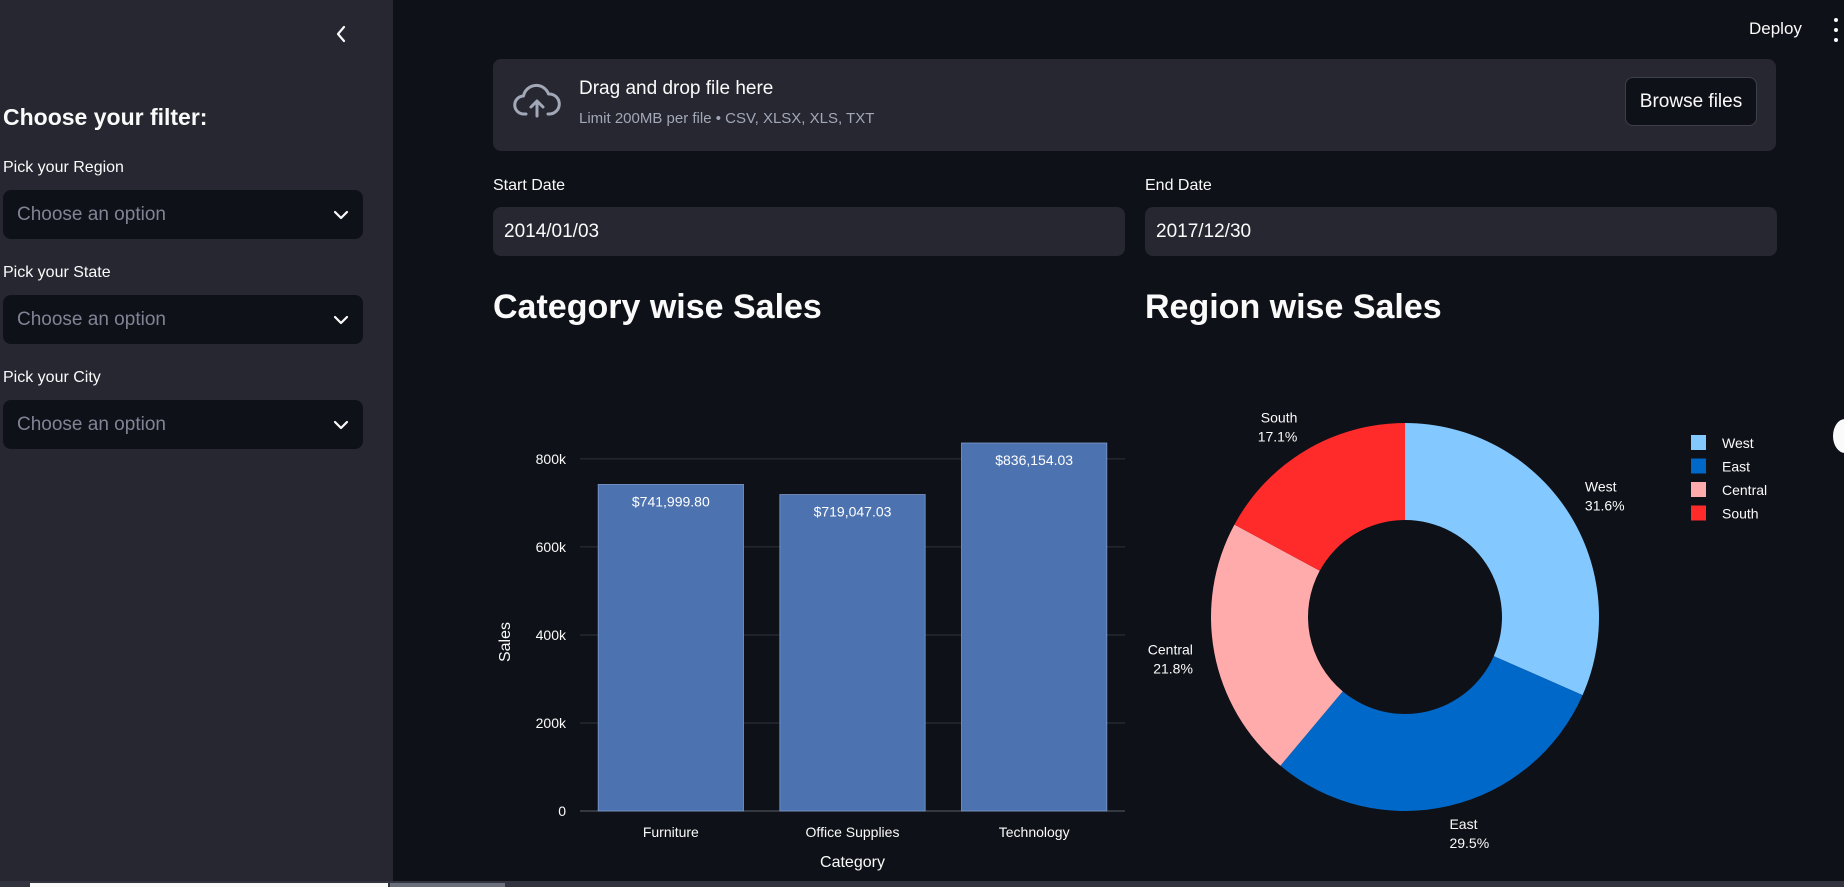  Describe the element at coordinates (922, 884) in the screenshot. I see `bottom-scrollbar` at that location.